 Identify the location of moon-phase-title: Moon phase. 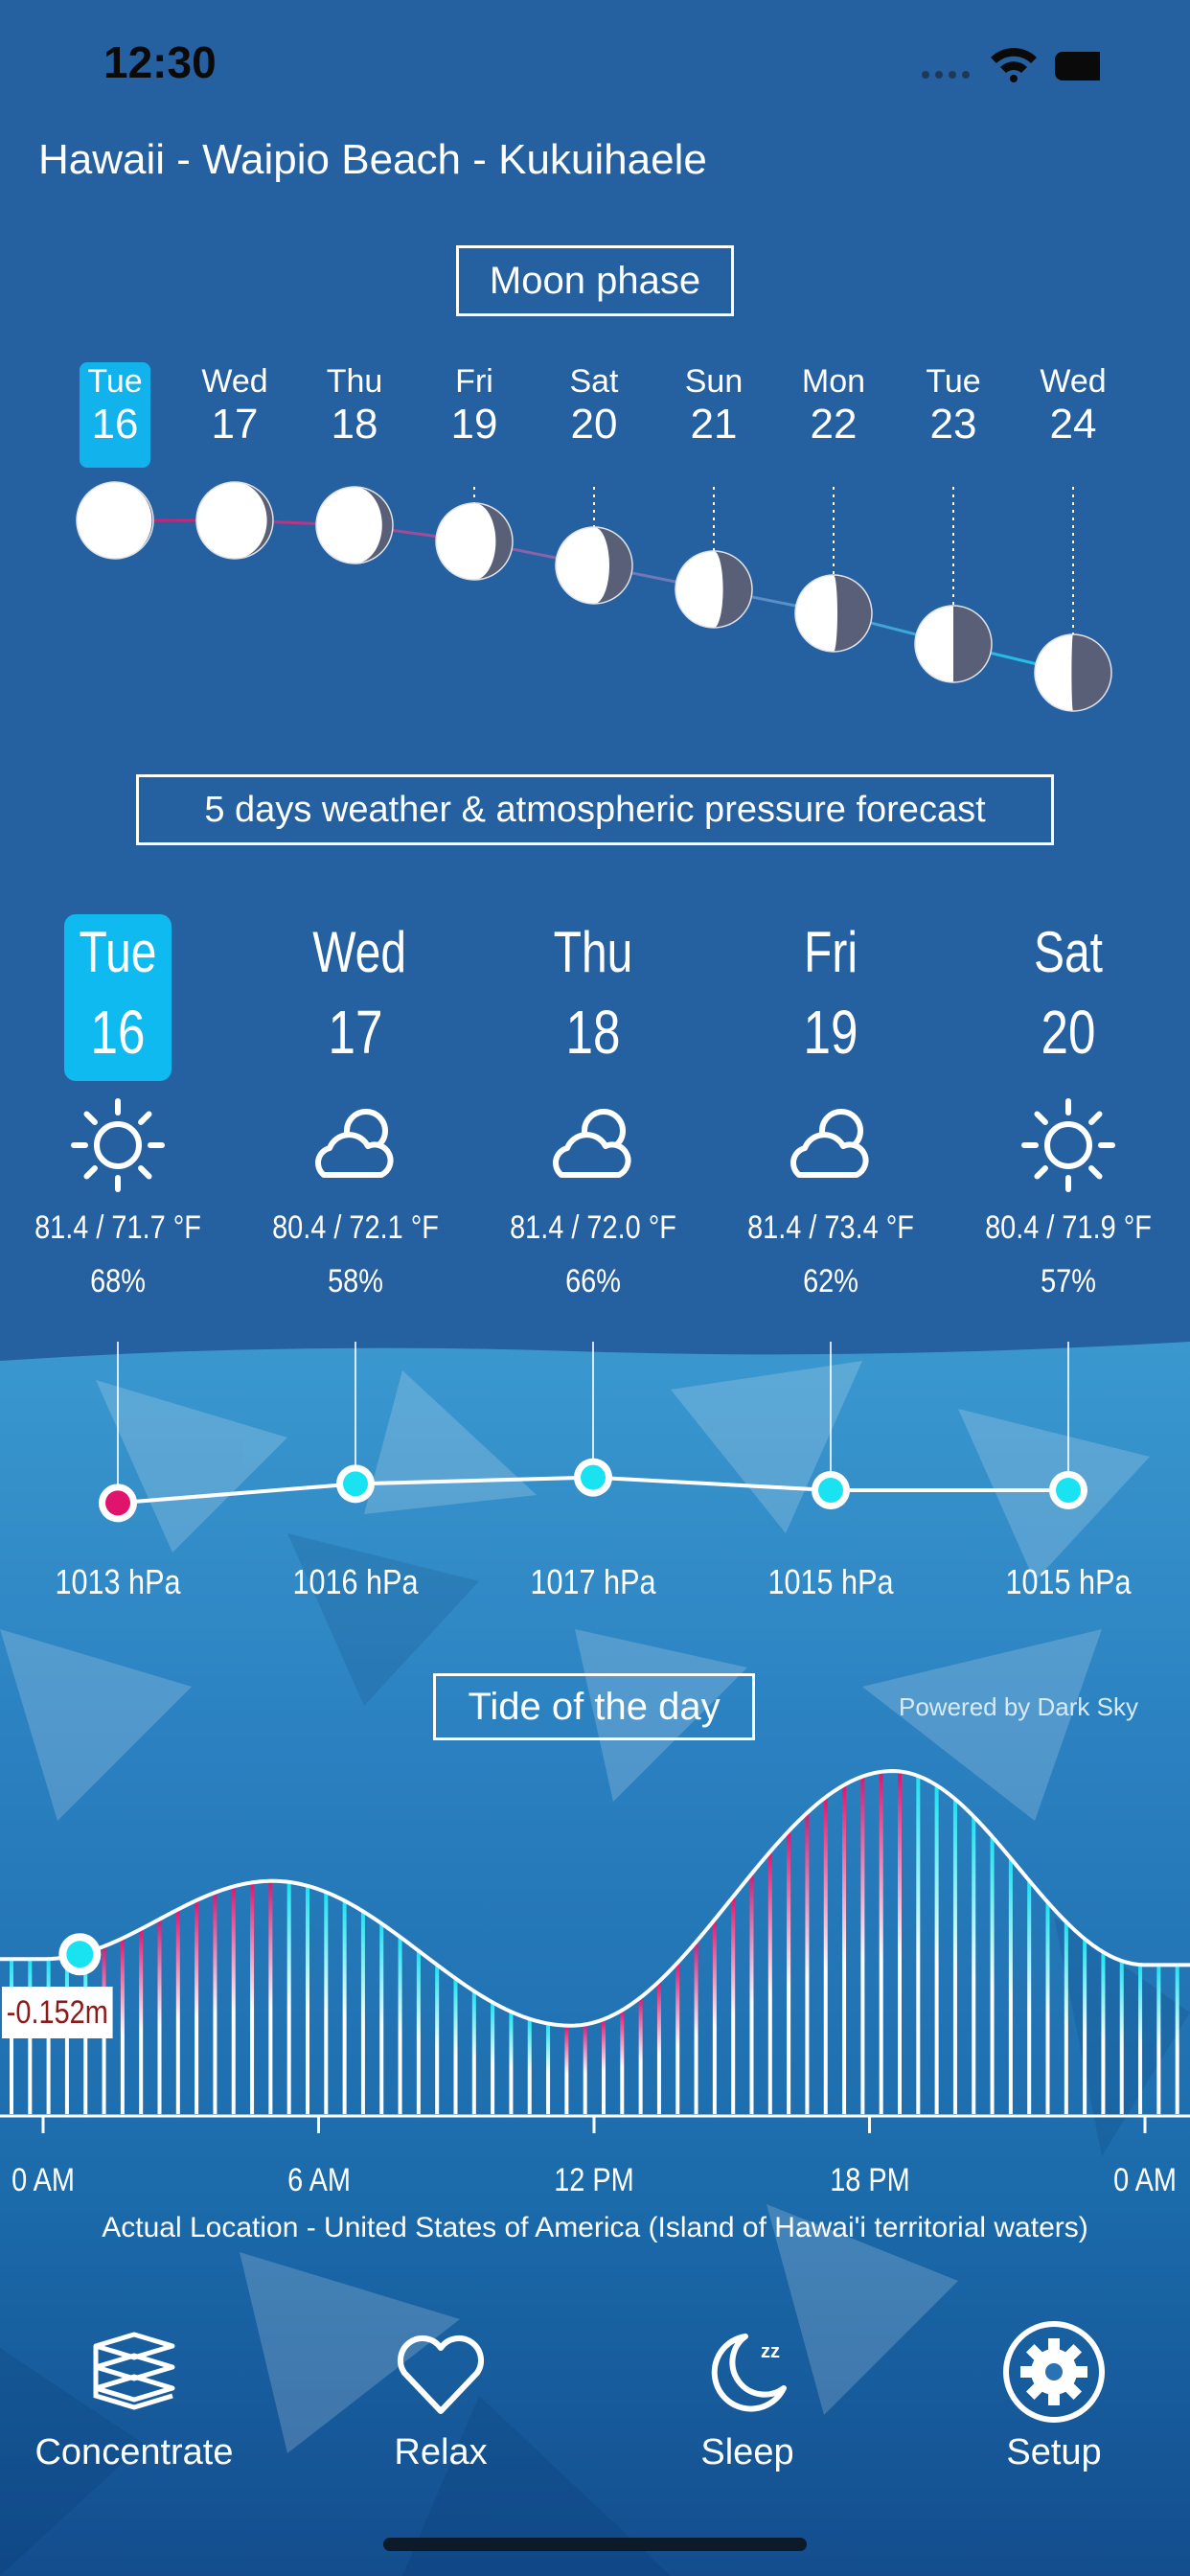
(595, 280).